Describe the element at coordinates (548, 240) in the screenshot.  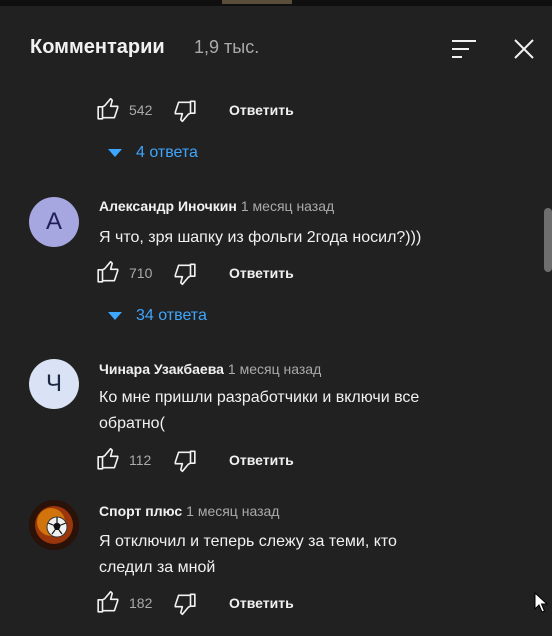
I see `scrollbar` at that location.